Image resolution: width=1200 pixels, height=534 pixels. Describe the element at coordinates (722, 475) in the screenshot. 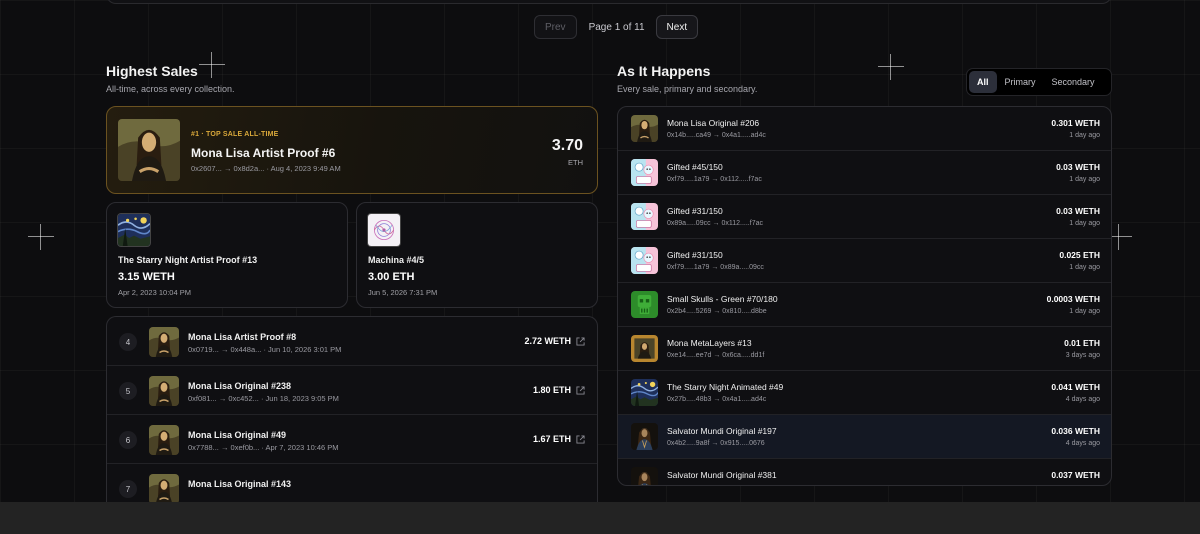

I see `sale-name: Salvator Mundi Original #381` at that location.